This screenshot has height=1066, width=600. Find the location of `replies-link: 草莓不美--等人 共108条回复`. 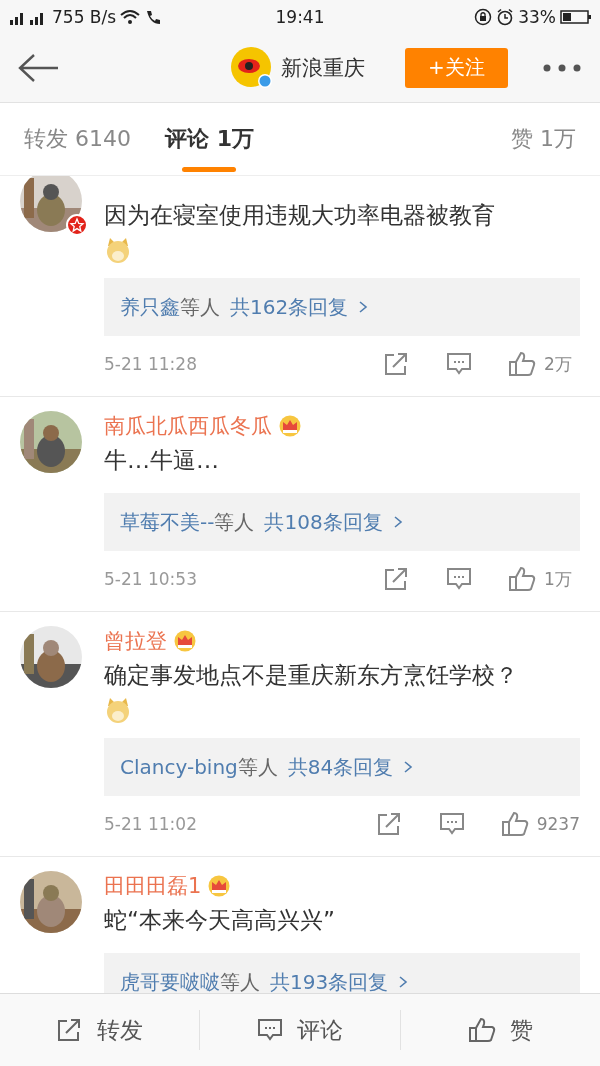

replies-link: 草莓不美--等人 共108条回复 is located at coordinates (342, 522).